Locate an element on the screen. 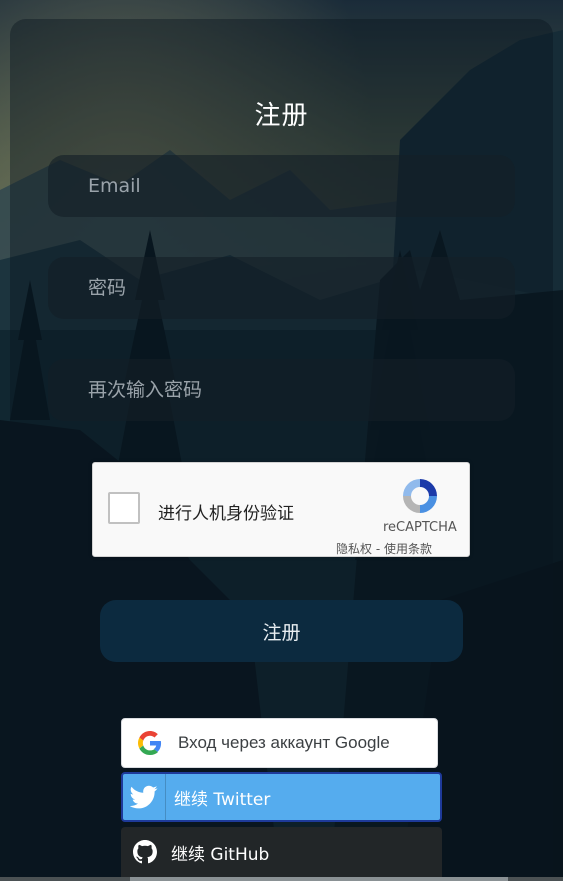  twitter-signin-button: 继续 Twitter is located at coordinates (281, 797).